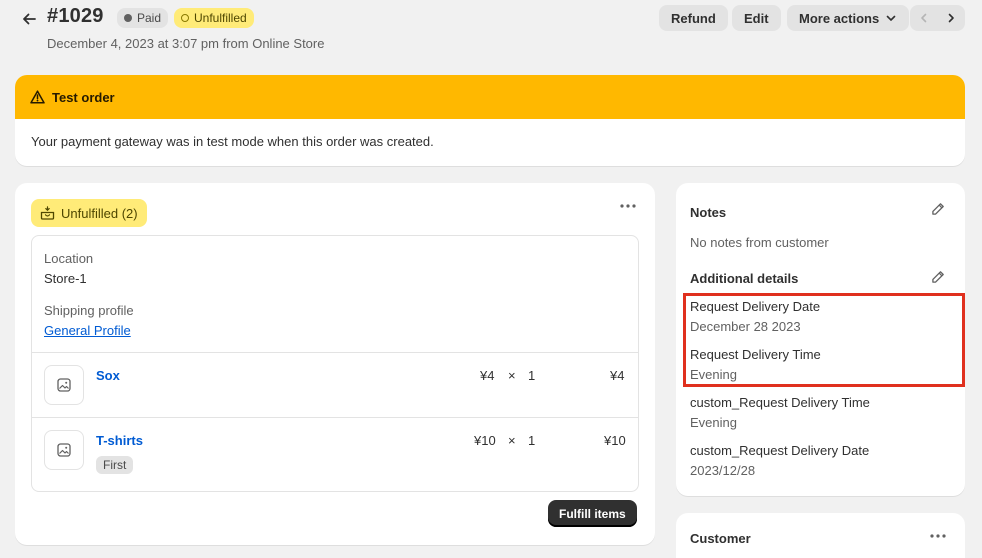  I want to click on refund-button: Refund, so click(693, 18).